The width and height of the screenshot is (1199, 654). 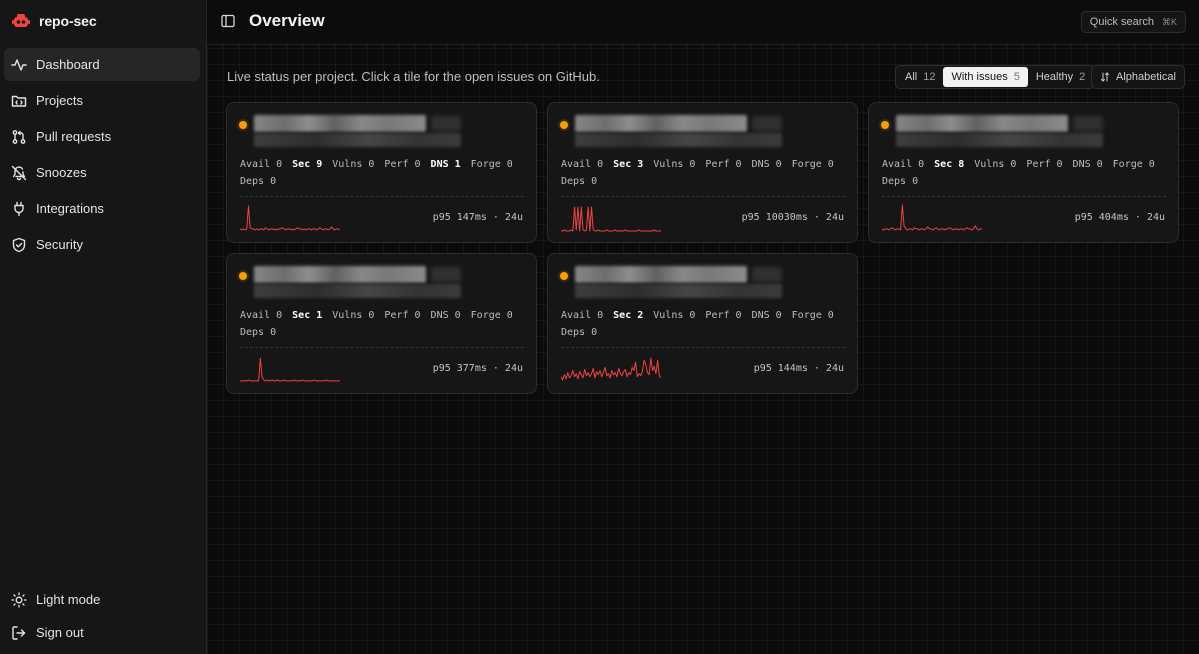 I want to click on brand: repo-sec, so click(x=54, y=21).